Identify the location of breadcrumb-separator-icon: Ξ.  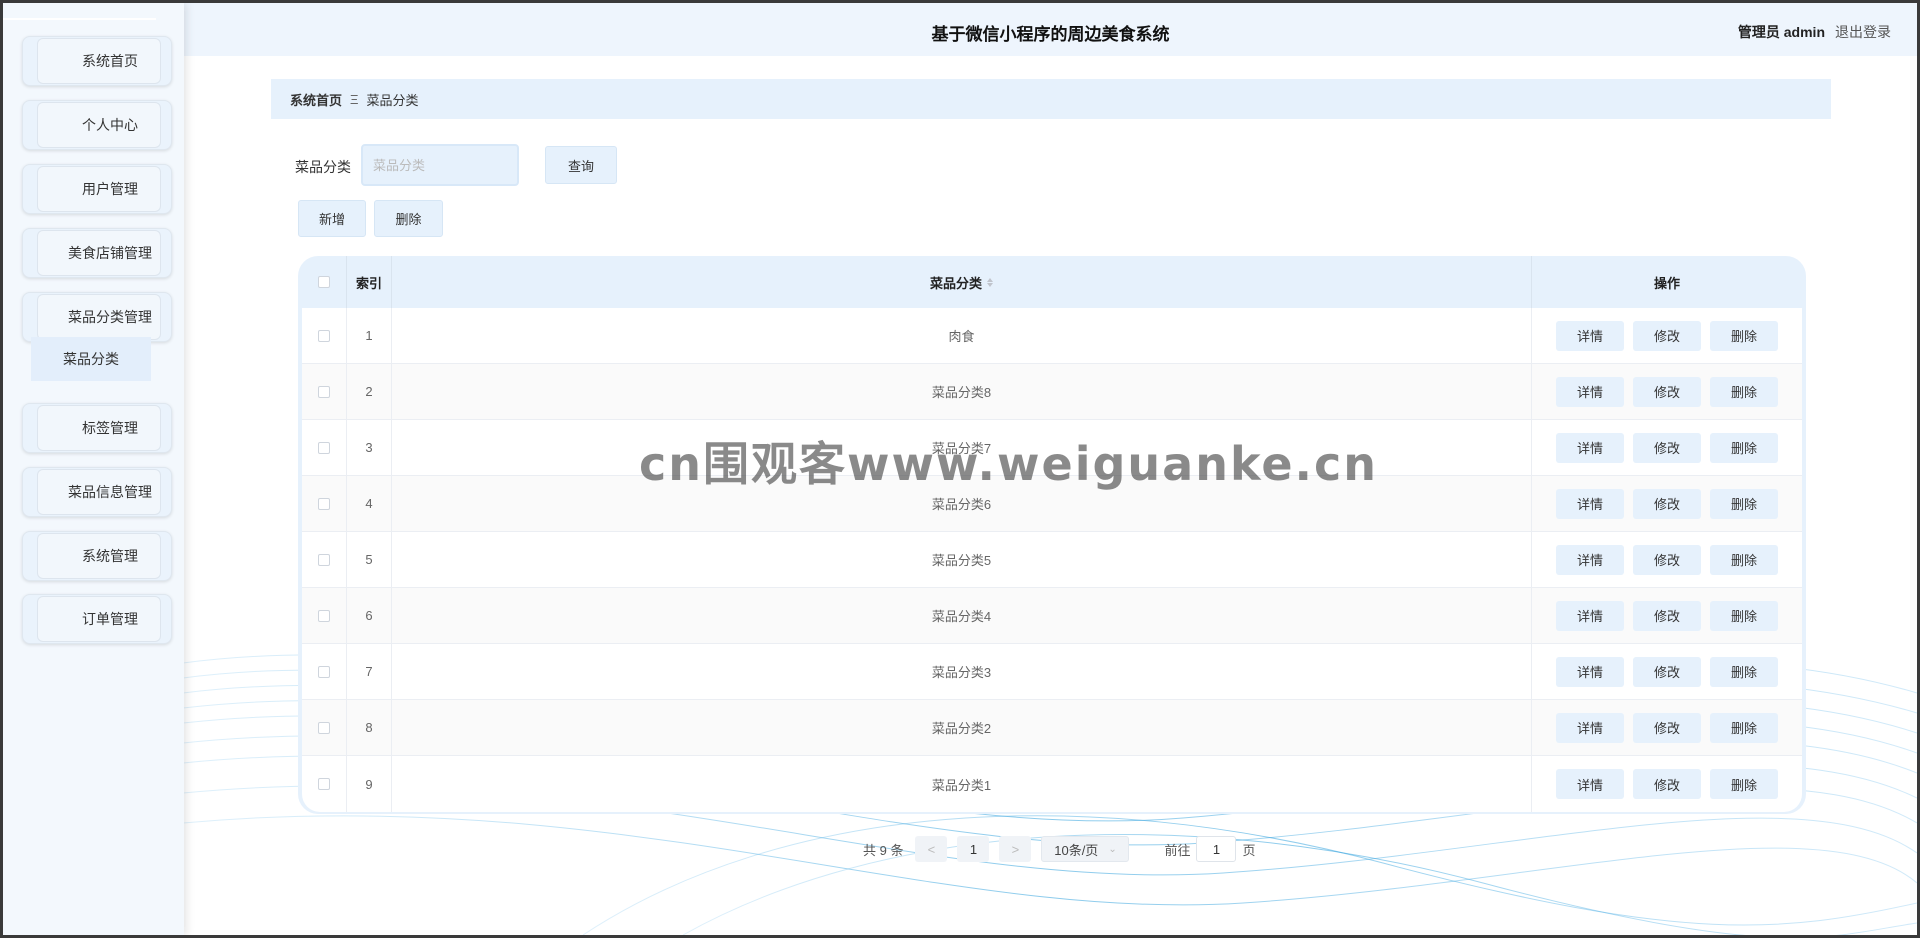
(354, 99).